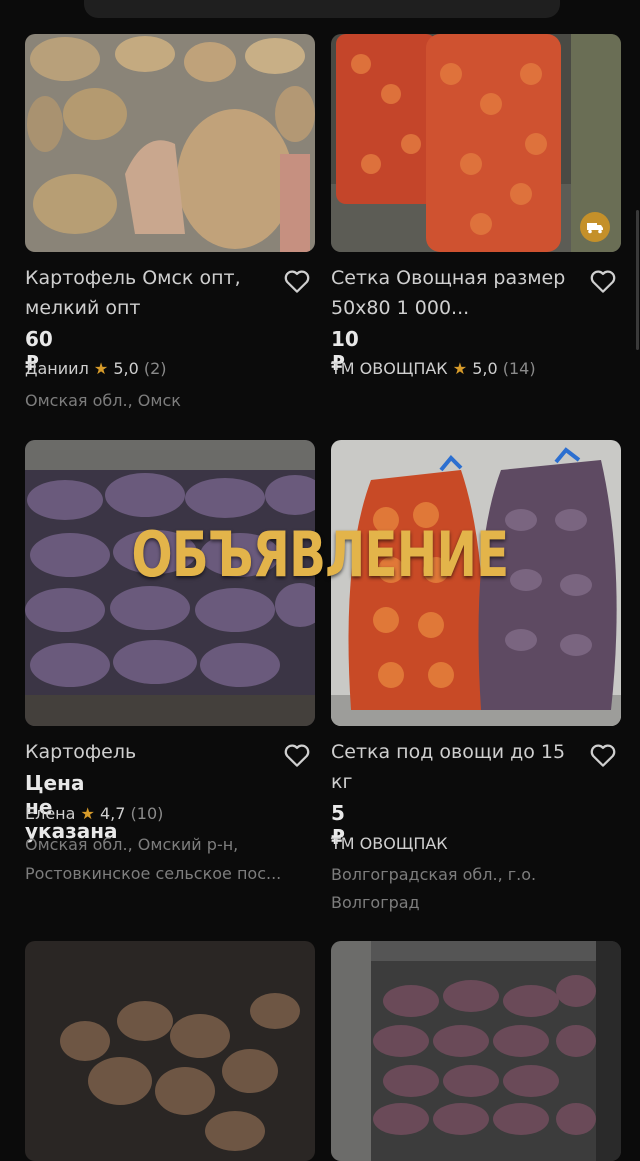 The height and width of the screenshot is (1161, 640). Describe the element at coordinates (519, 368) in the screenshot. I see `seller-reviews: (14)` at that location.